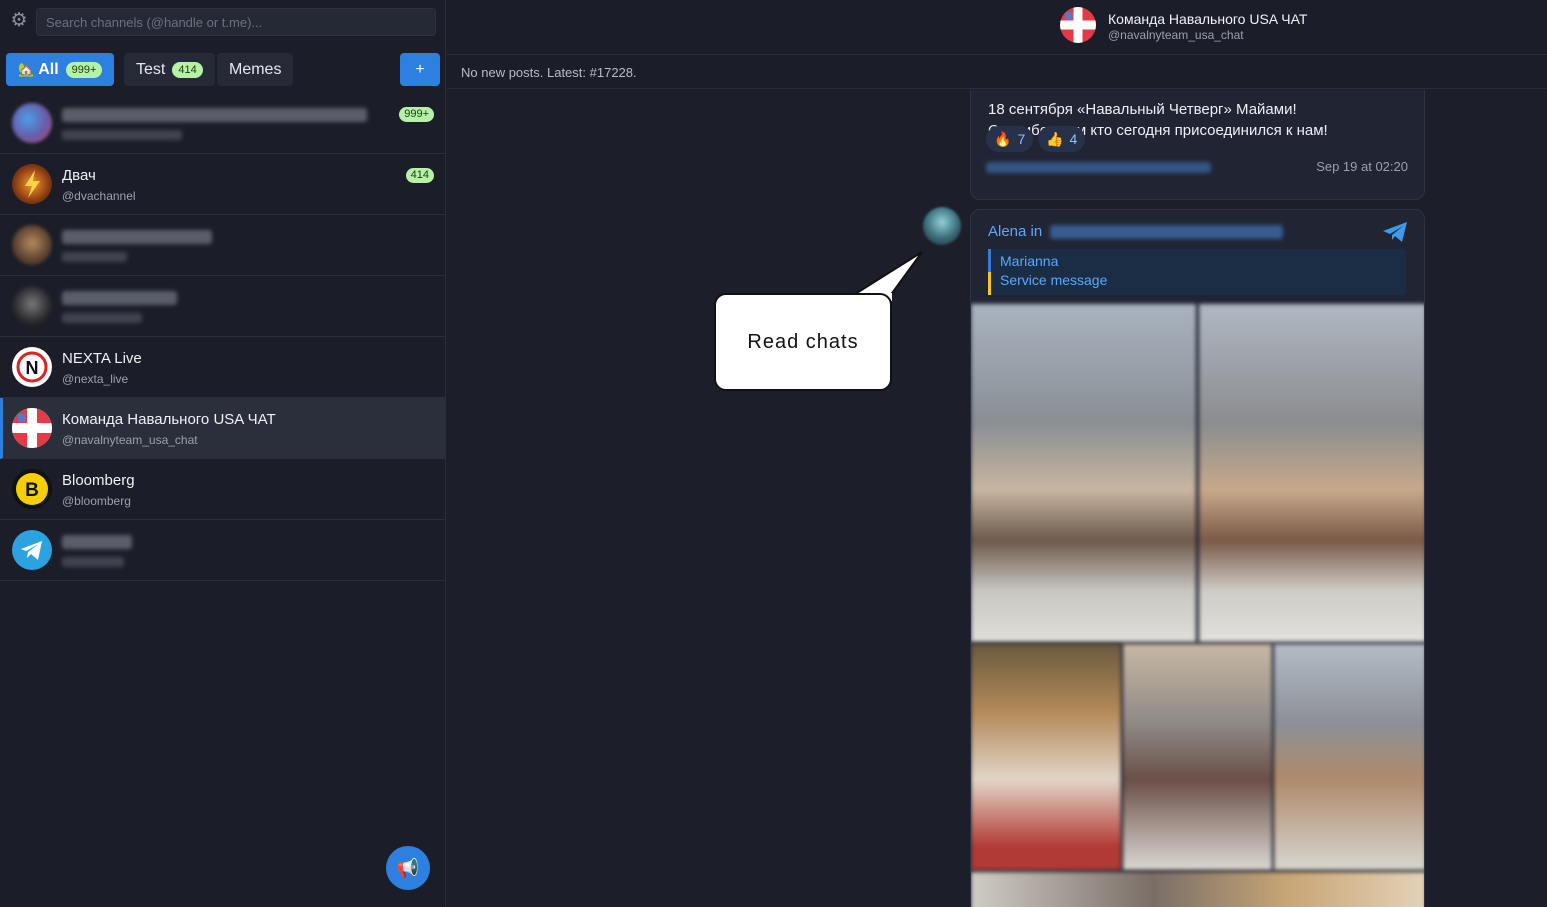 The image size is (1547, 907). I want to click on reaction-count: 4, so click(1073, 139).